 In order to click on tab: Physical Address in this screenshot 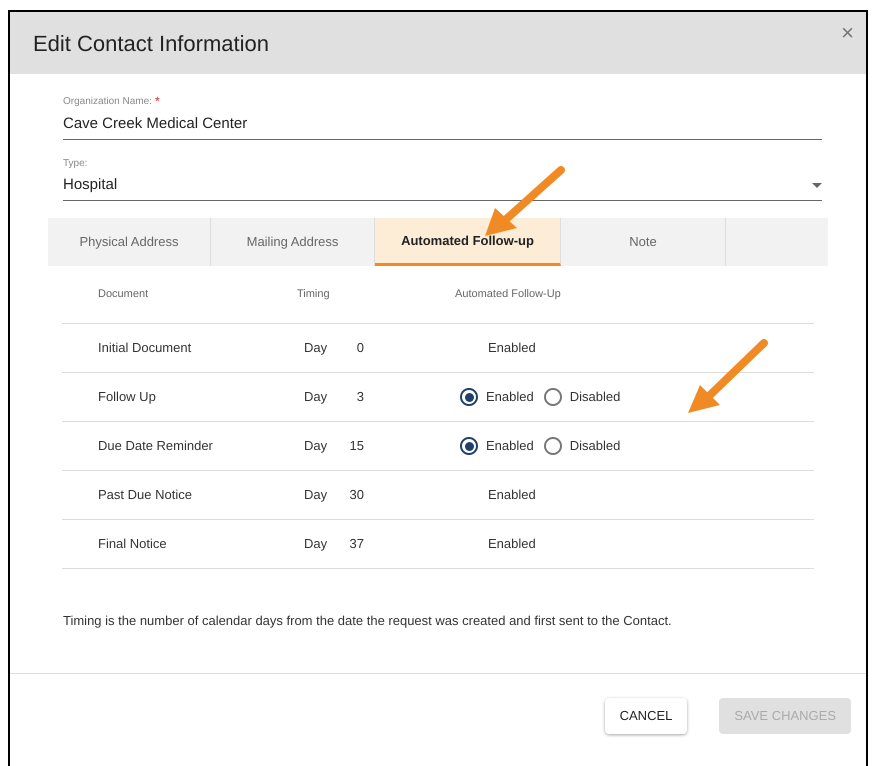, I will do `click(129, 242)`.